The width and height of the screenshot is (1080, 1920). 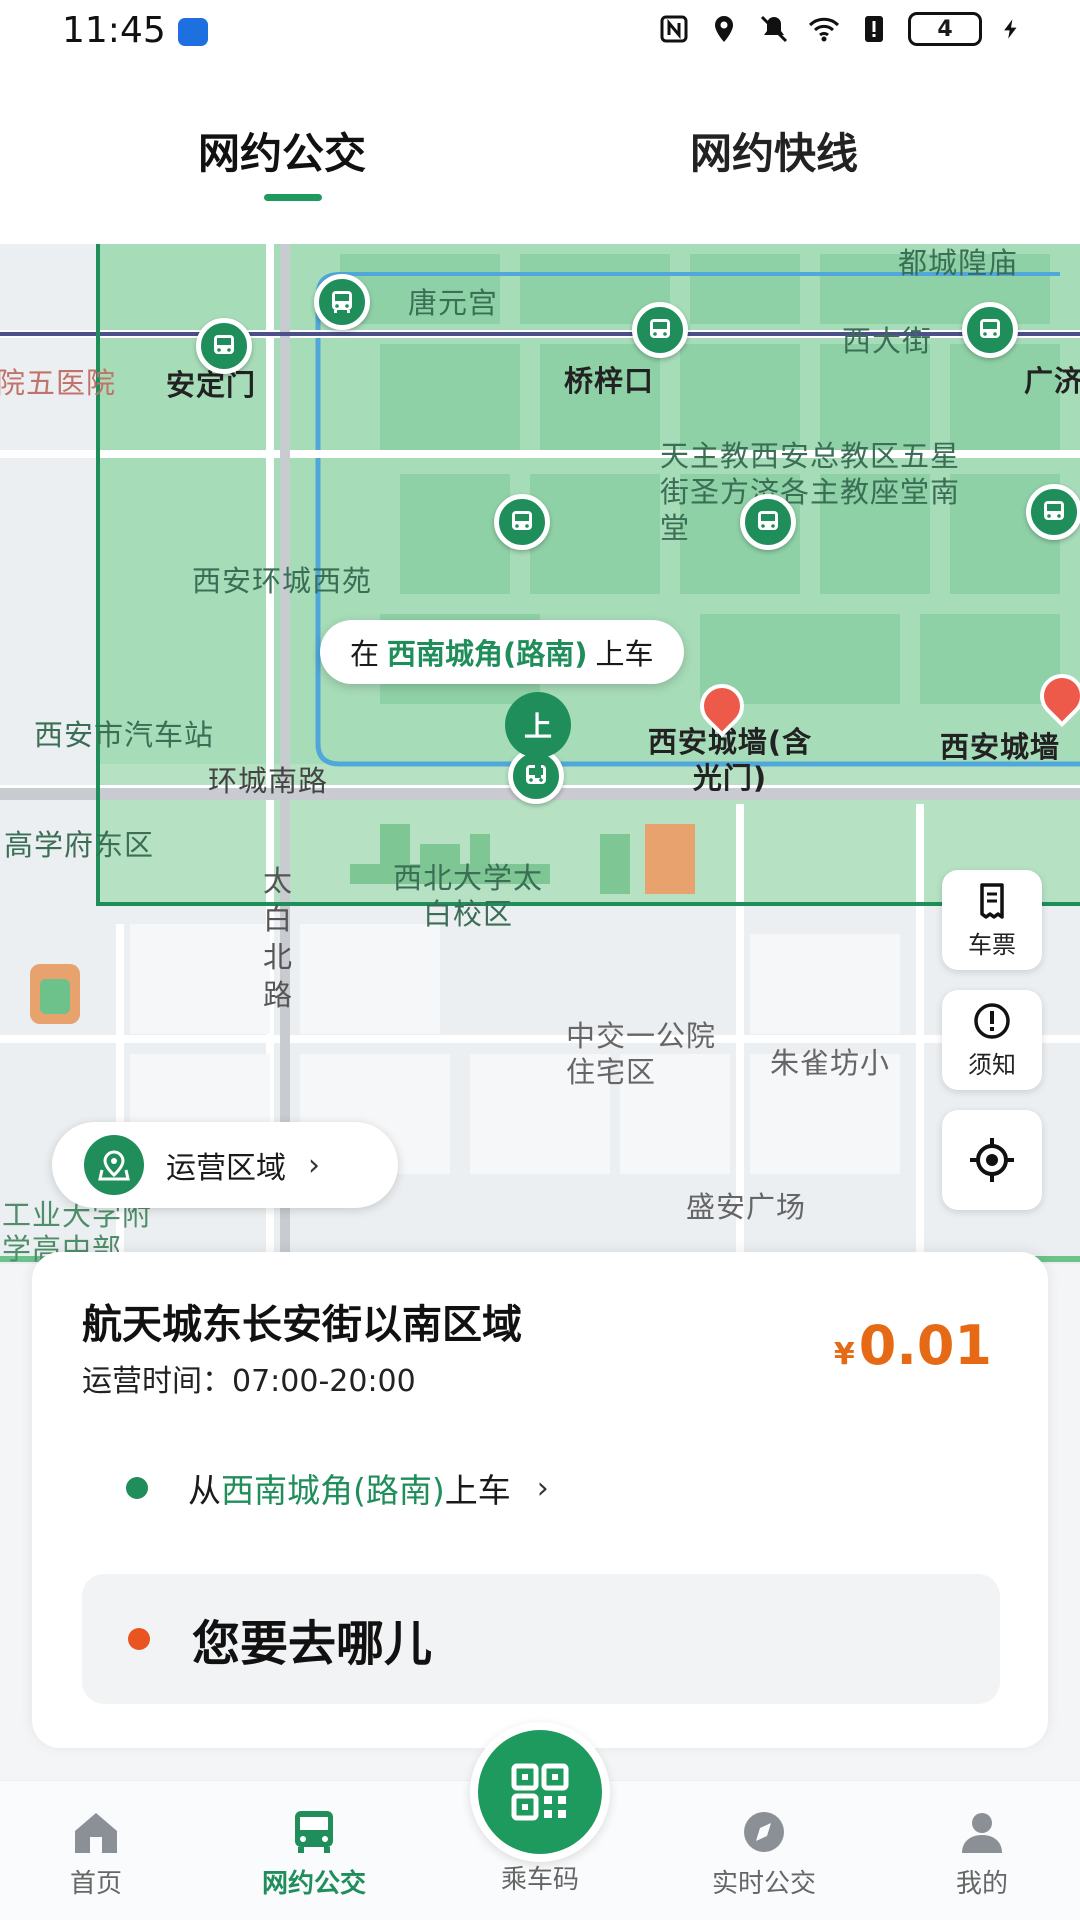 What do you see at coordinates (764, 1854) in the screenshot?
I see `nav-realtime-bus: 实时公交` at bounding box center [764, 1854].